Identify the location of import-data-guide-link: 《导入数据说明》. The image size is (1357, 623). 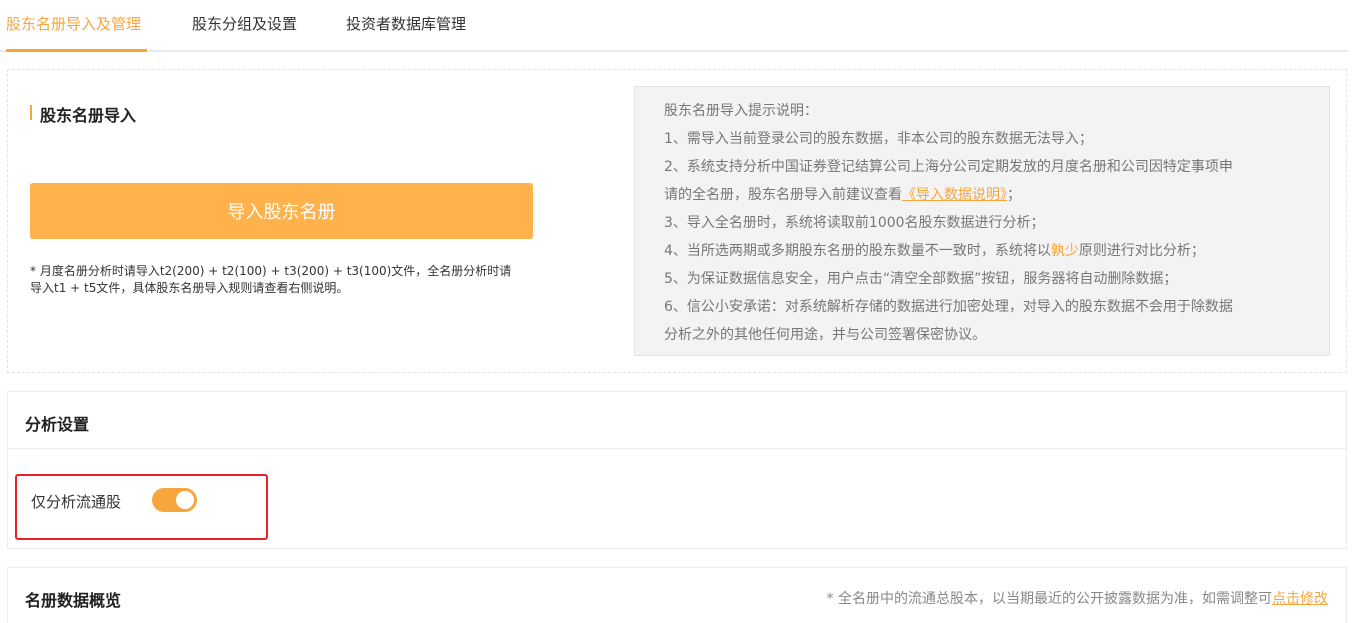
(954, 195).